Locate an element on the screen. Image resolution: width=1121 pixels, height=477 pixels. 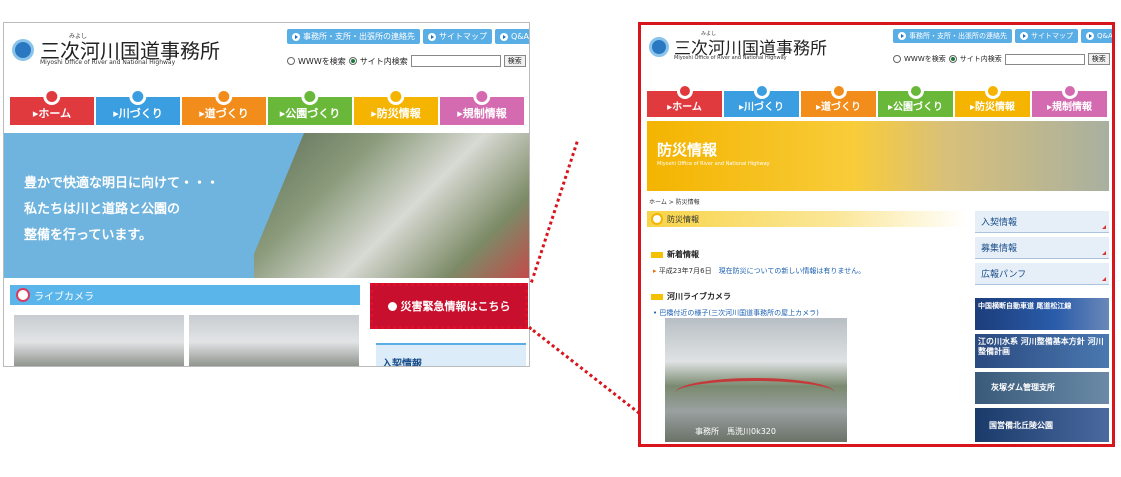
main-nav: ▸ホーム ▸川づくり ▸道づくり ▸公園づくり ▸防災情報 ▸規制情報 is located at coordinates (877, 99).